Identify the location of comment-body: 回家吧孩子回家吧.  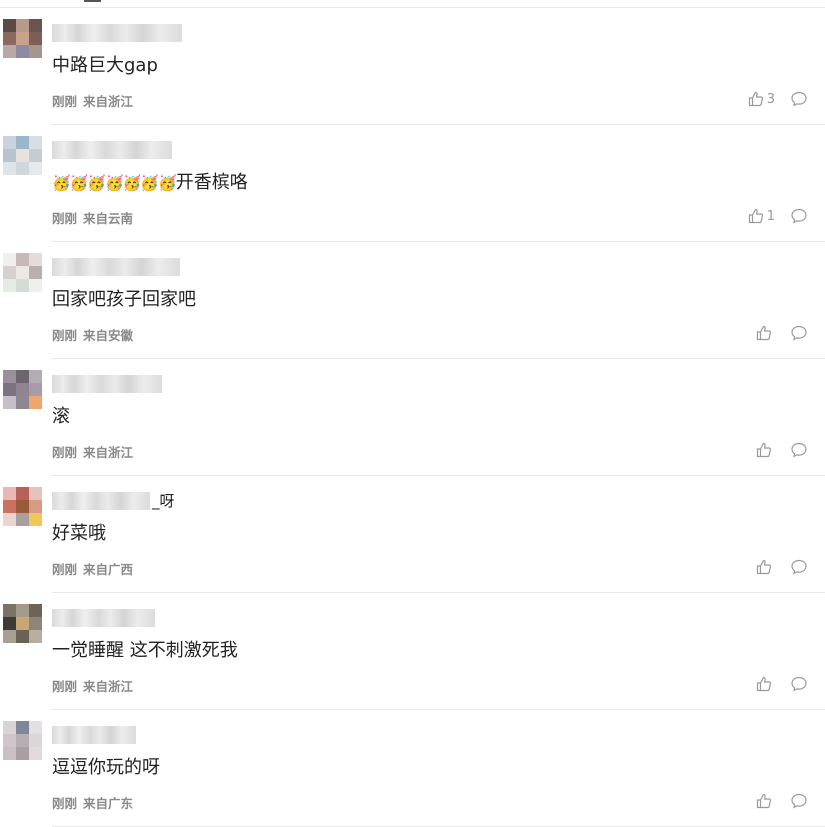
(124, 299).